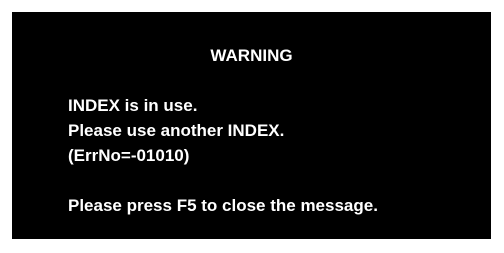 The width and height of the screenshot is (504, 253). Describe the element at coordinates (176, 130) in the screenshot. I see `message-line-use-another-index: Please use another INDEX.` at that location.